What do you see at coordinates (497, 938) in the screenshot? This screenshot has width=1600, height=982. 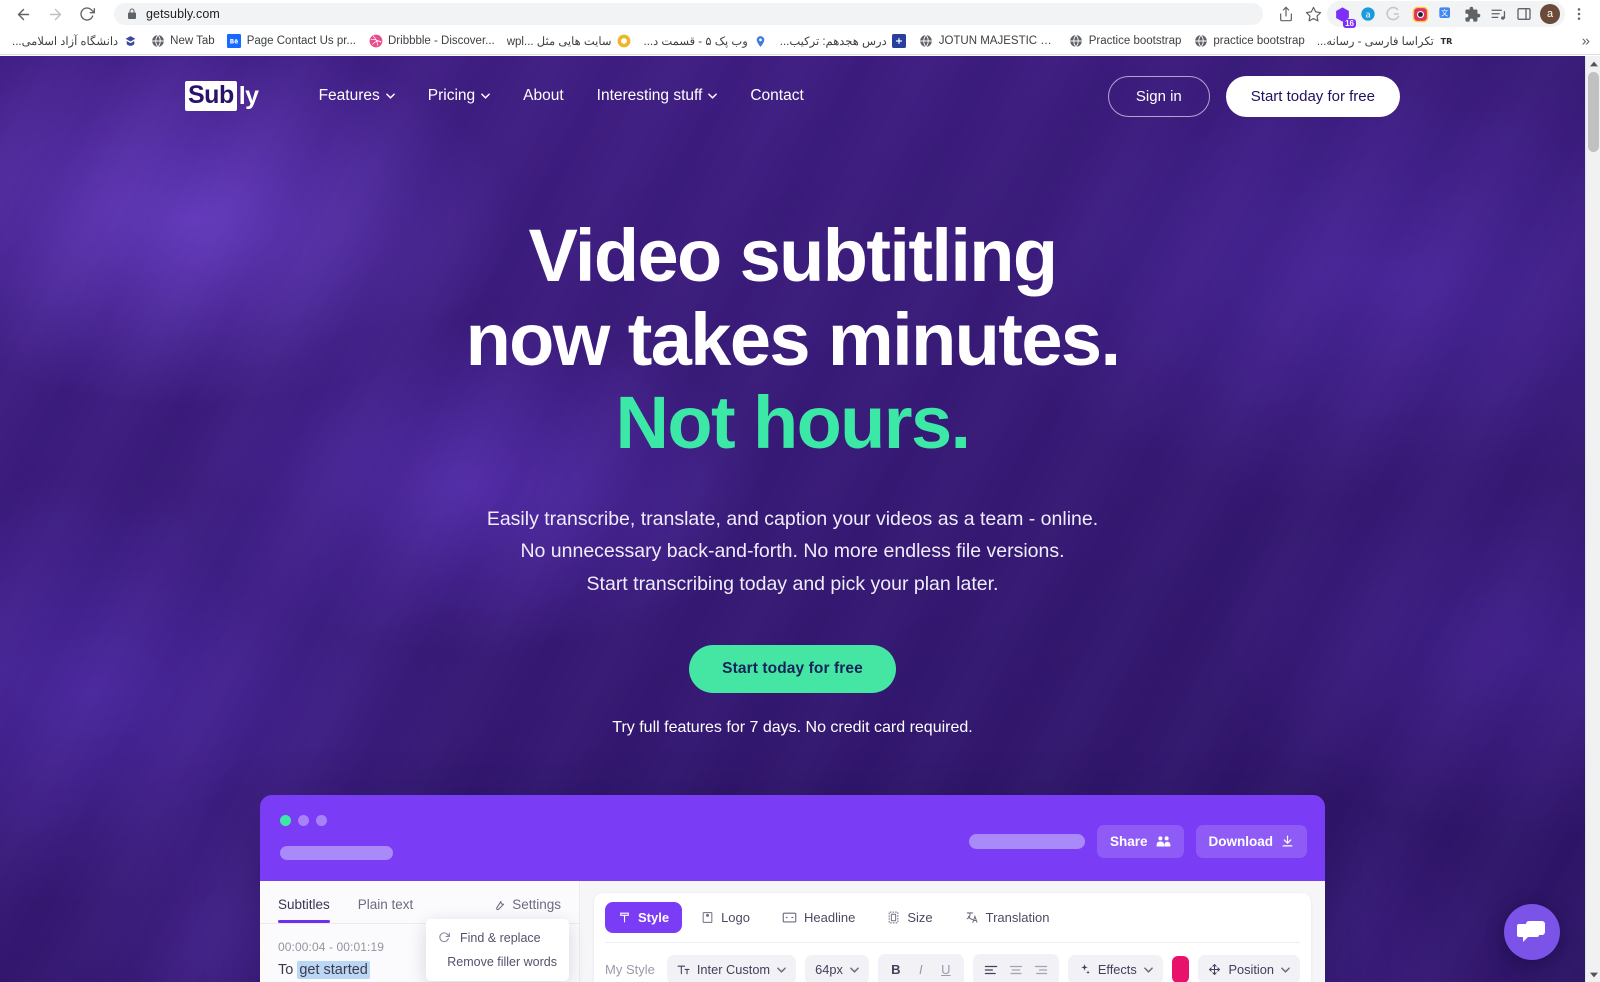 I see `menu-item-find-replace: Find & replace` at bounding box center [497, 938].